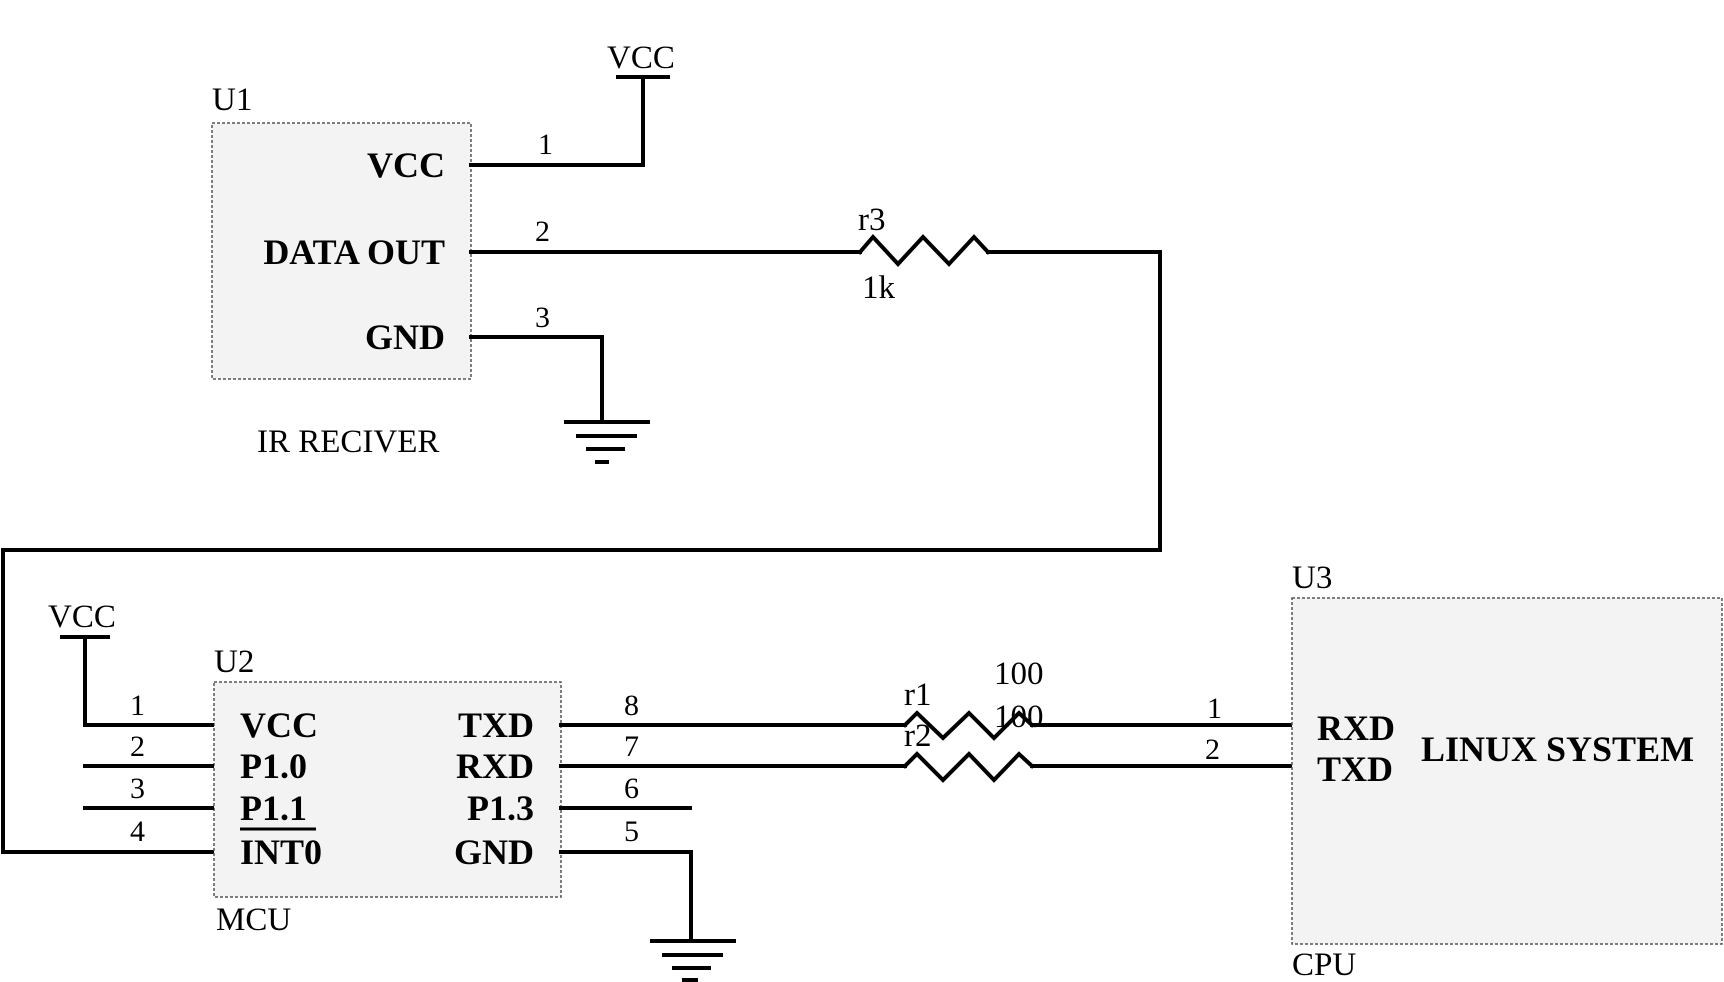  What do you see at coordinates (536, 378) in the screenshot?
I see `net-u1-gnd` at bounding box center [536, 378].